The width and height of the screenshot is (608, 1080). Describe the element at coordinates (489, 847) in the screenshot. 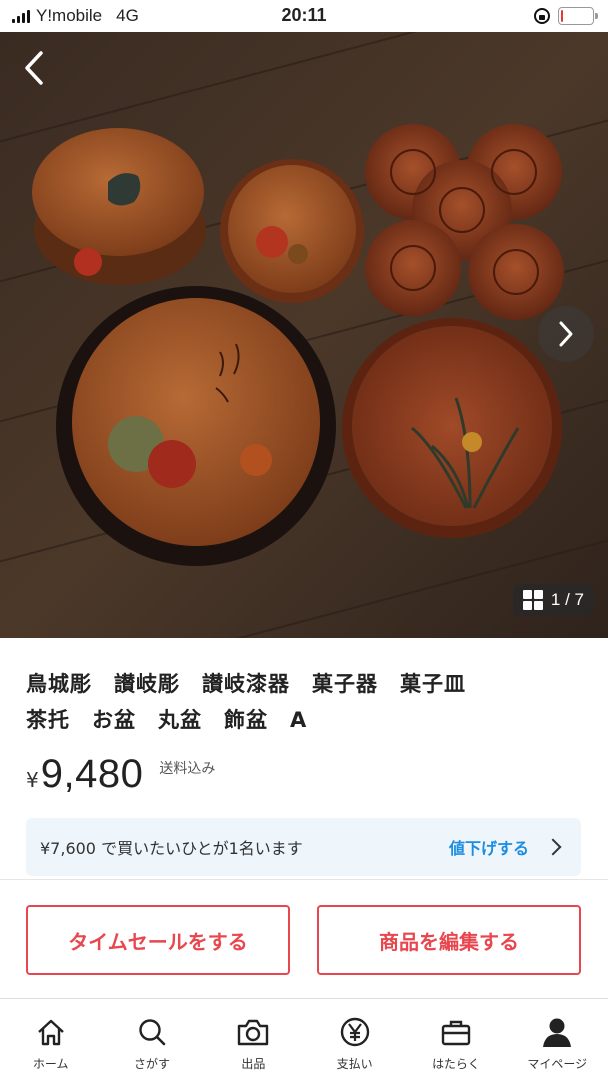

I see `price-down-link: 値下げする` at that location.